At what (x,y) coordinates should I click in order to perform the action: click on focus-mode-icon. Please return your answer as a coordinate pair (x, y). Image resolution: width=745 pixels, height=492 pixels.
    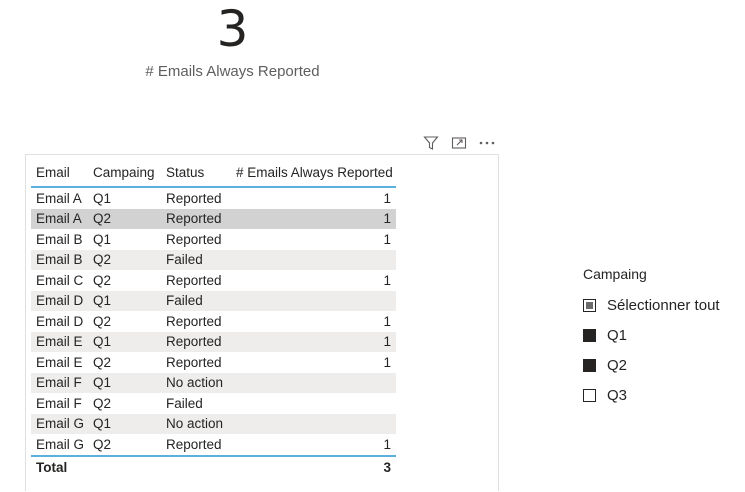
    Looking at the image, I should click on (459, 143).